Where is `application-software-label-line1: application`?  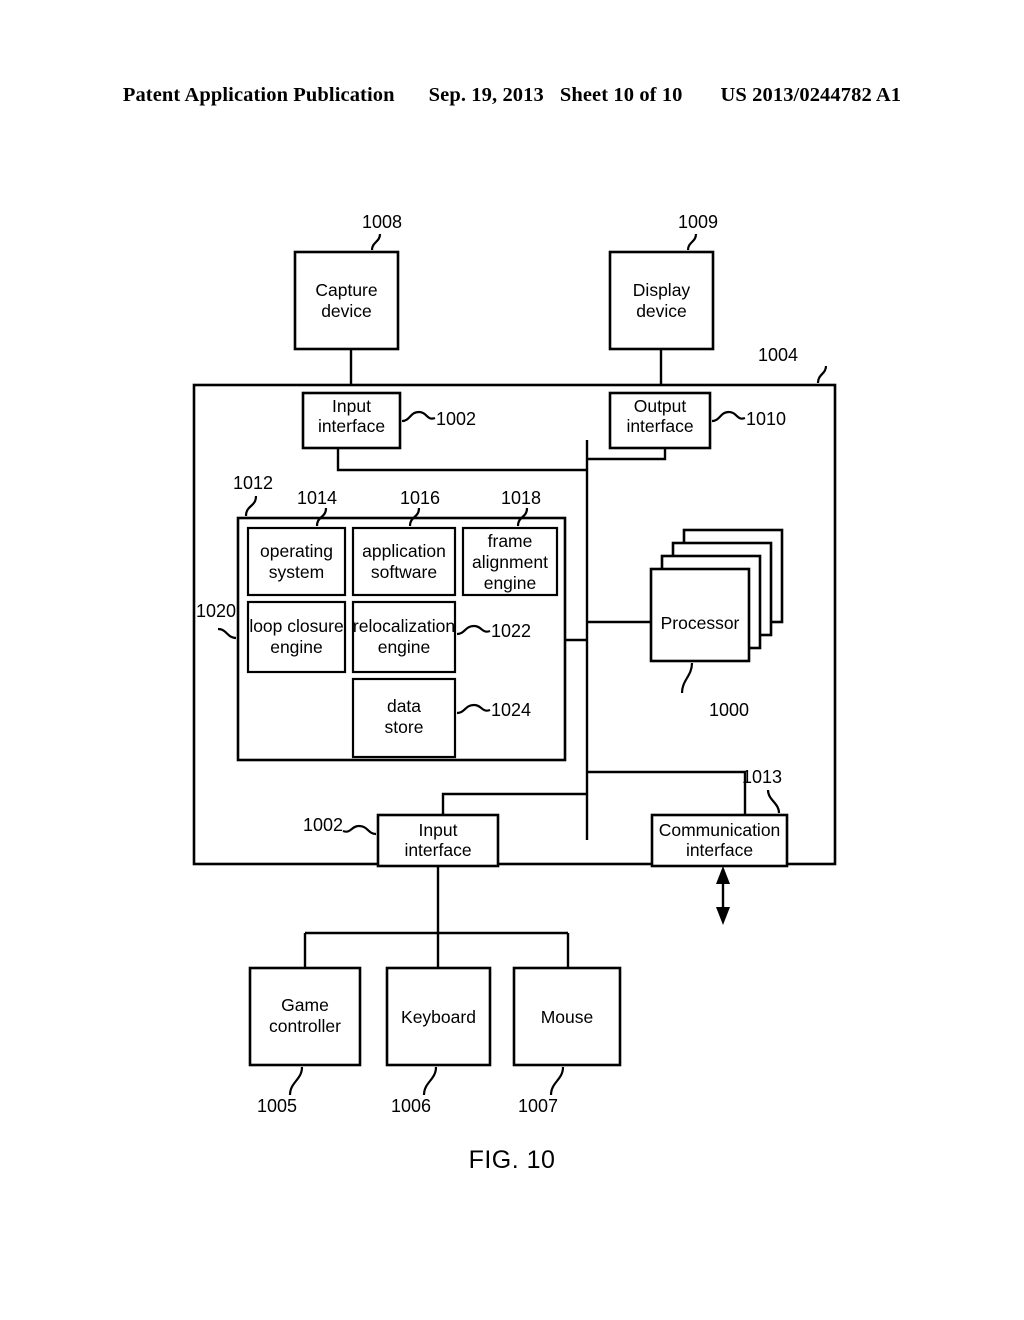
application-software-label-line1: application is located at coordinates (404, 551).